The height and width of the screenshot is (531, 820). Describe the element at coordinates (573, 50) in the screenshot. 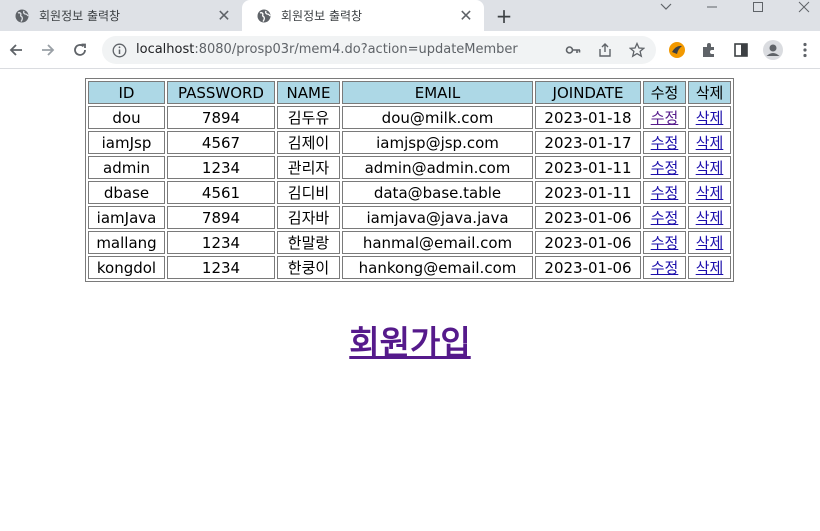

I see `key-icon` at that location.